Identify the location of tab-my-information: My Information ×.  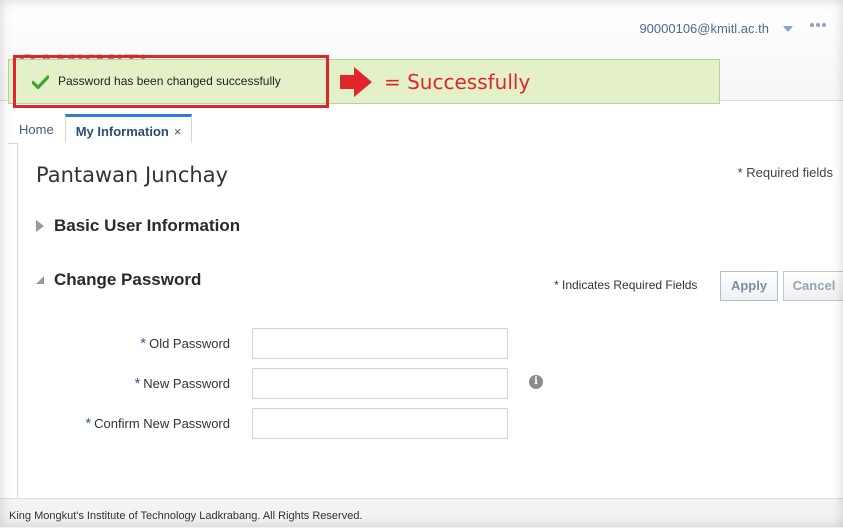
(128, 129).